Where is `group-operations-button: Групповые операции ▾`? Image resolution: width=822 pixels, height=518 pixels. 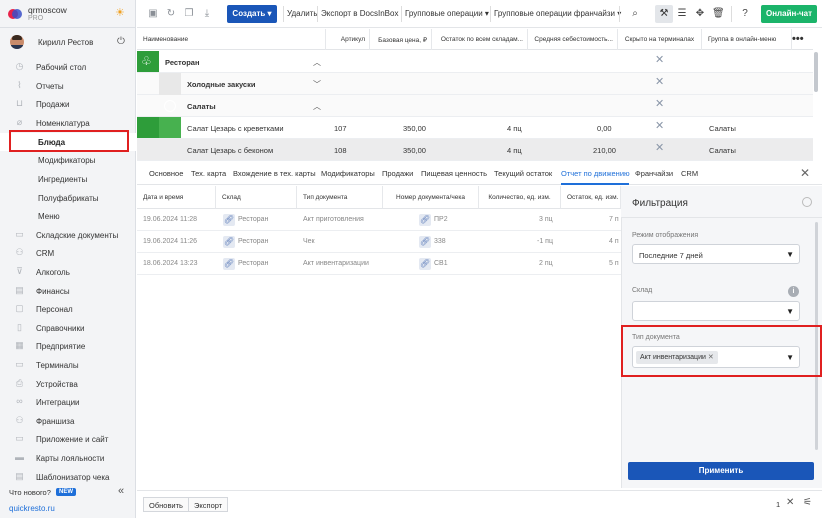
group-operations-button: Групповые операции ▾ is located at coordinates (447, 13).